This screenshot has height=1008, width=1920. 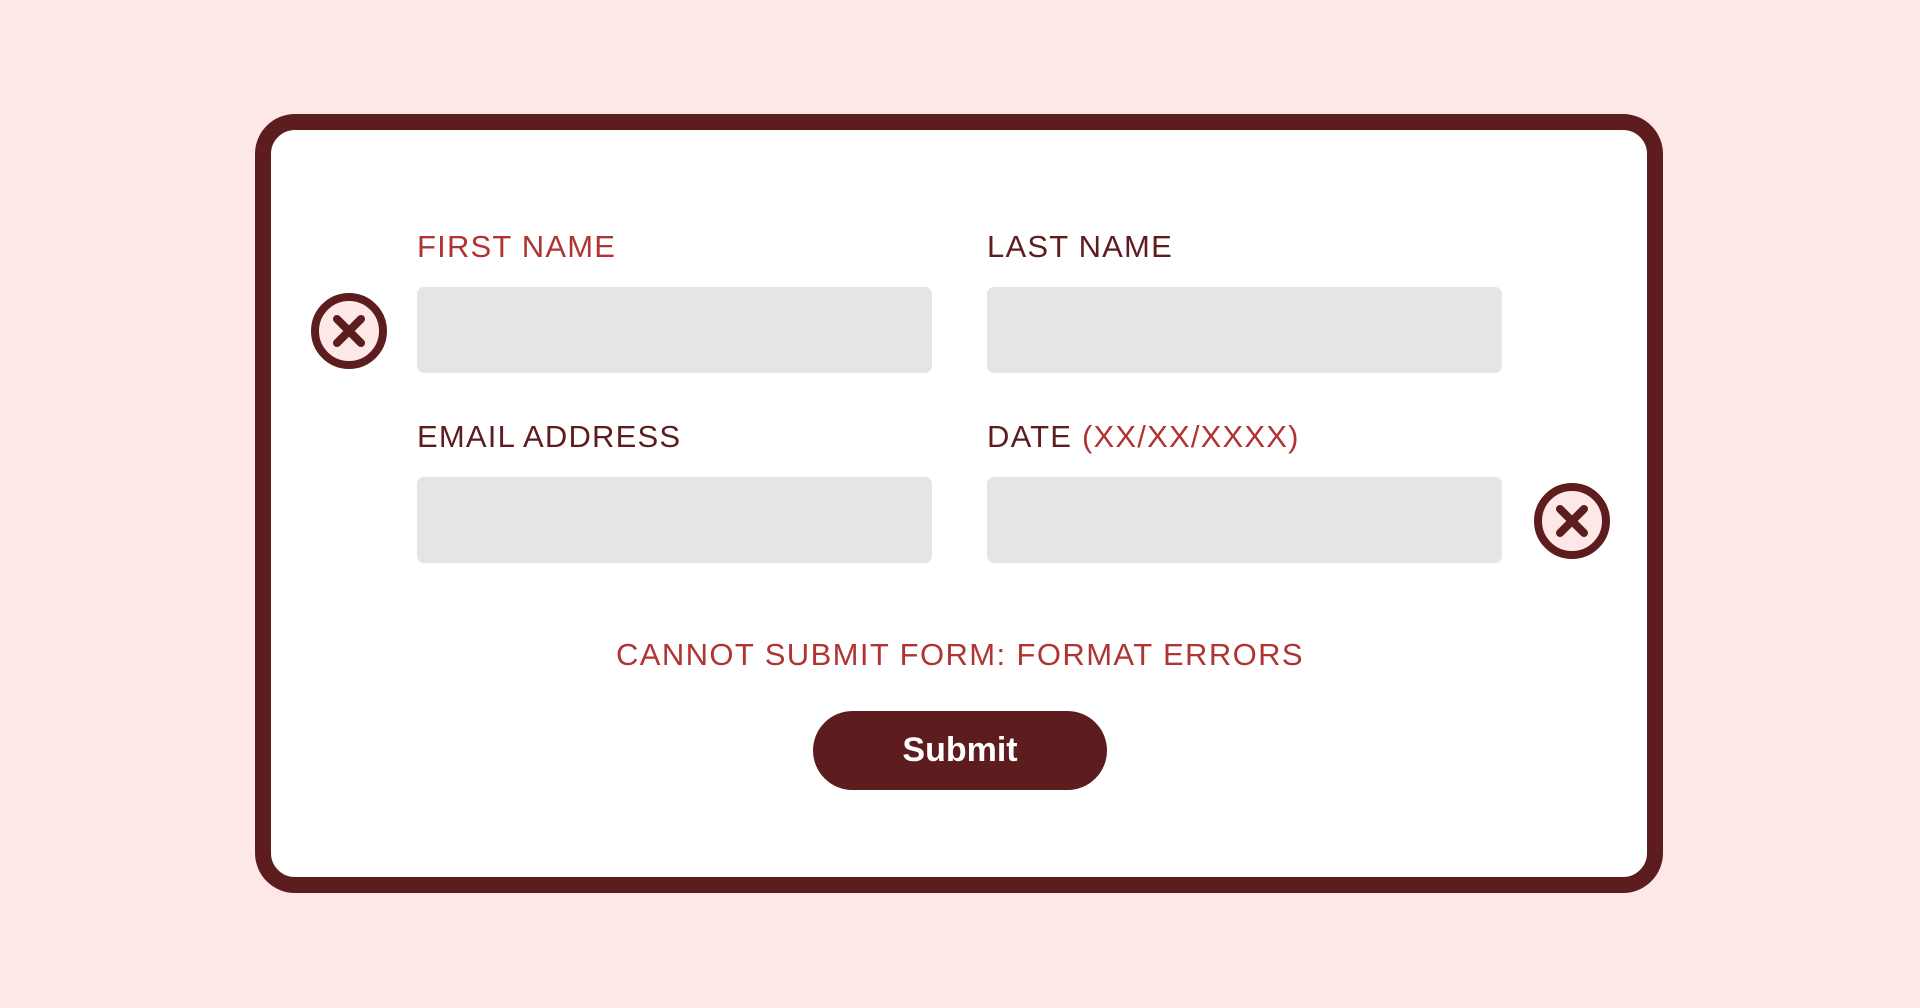 I want to click on date-label-text: DATE, so click(x=1030, y=436).